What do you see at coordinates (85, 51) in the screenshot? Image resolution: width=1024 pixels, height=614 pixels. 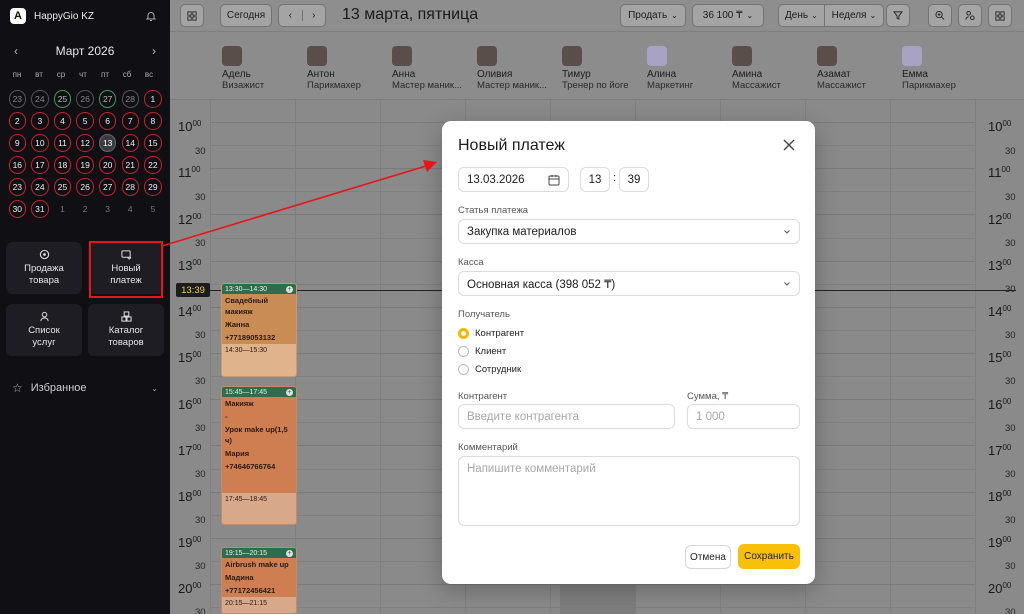 I see `month-title: Март 2026` at bounding box center [85, 51].